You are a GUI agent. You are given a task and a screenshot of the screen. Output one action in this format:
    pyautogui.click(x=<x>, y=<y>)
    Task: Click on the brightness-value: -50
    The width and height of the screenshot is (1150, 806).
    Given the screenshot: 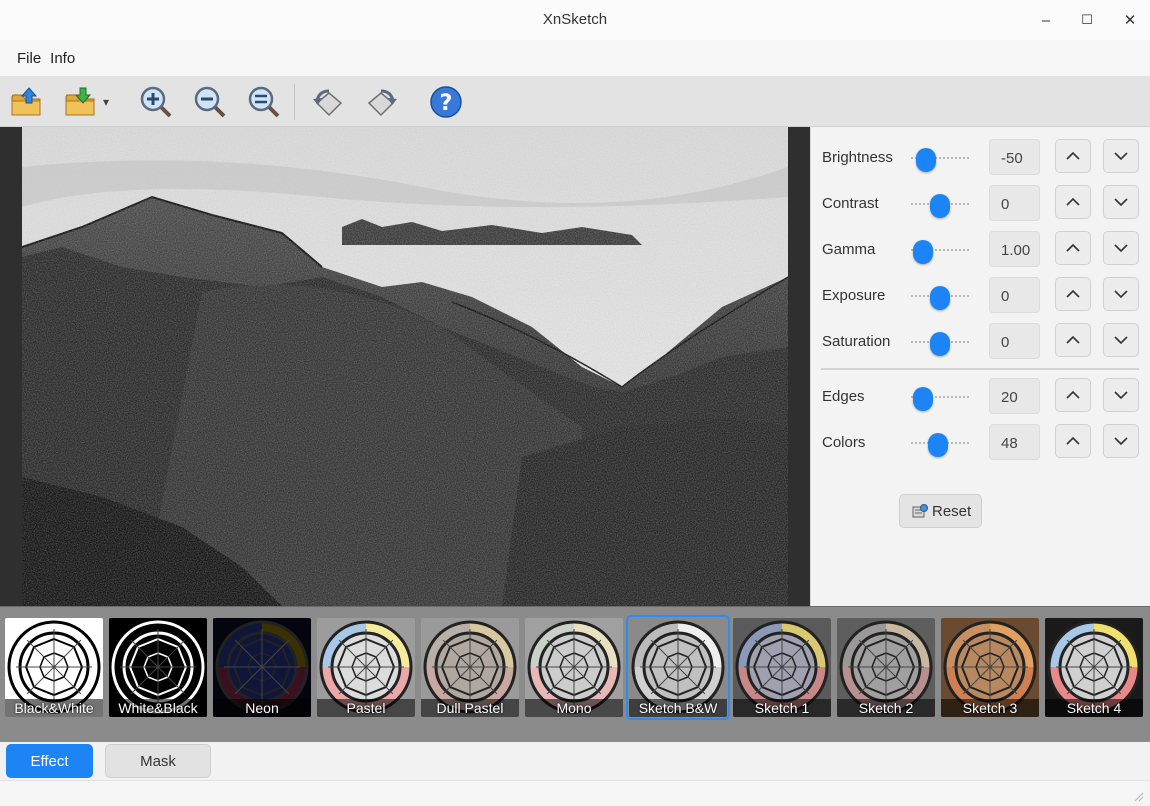 What is the action you would take?
    pyautogui.click(x=1014, y=157)
    